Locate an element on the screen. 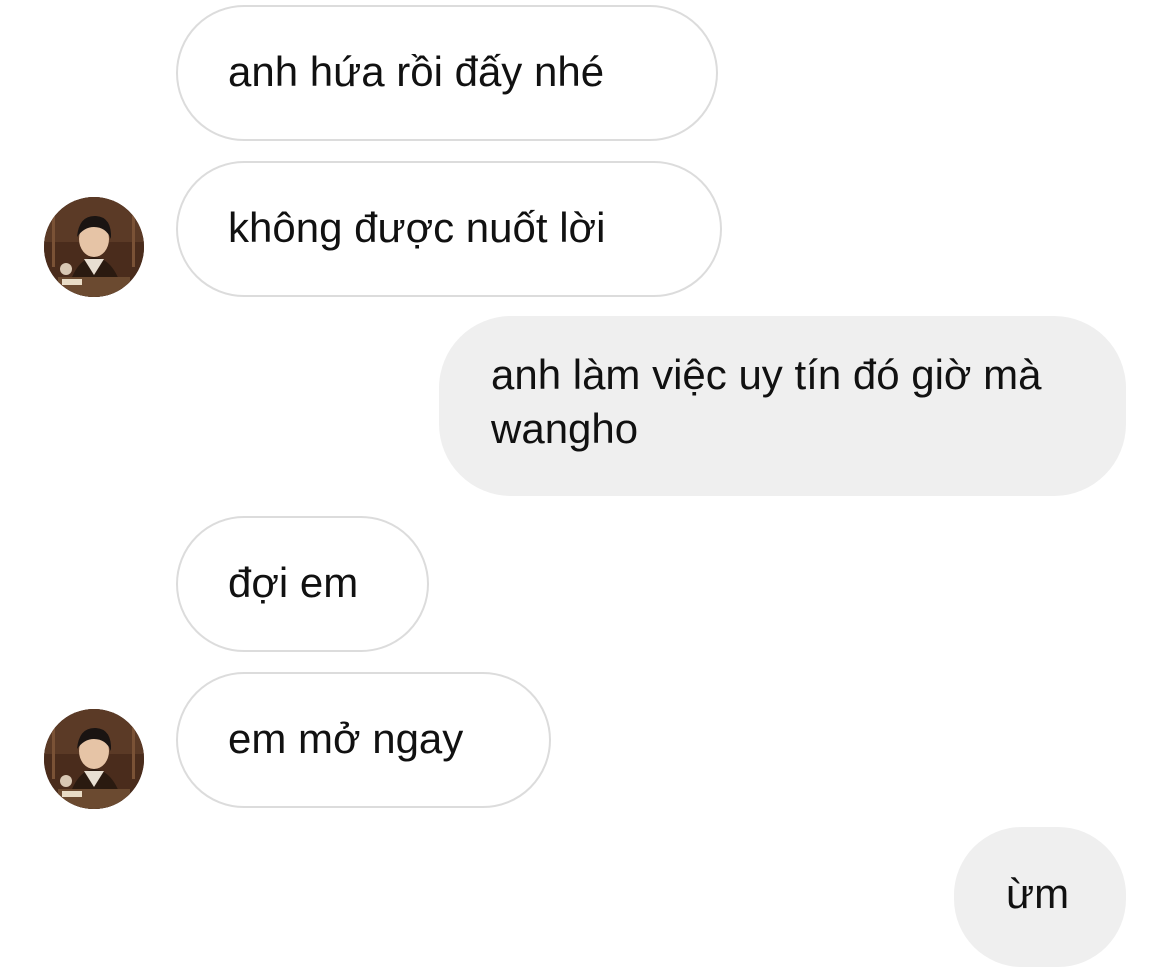  message-text: anh hứa rồi đấy nhé is located at coordinates (416, 71).